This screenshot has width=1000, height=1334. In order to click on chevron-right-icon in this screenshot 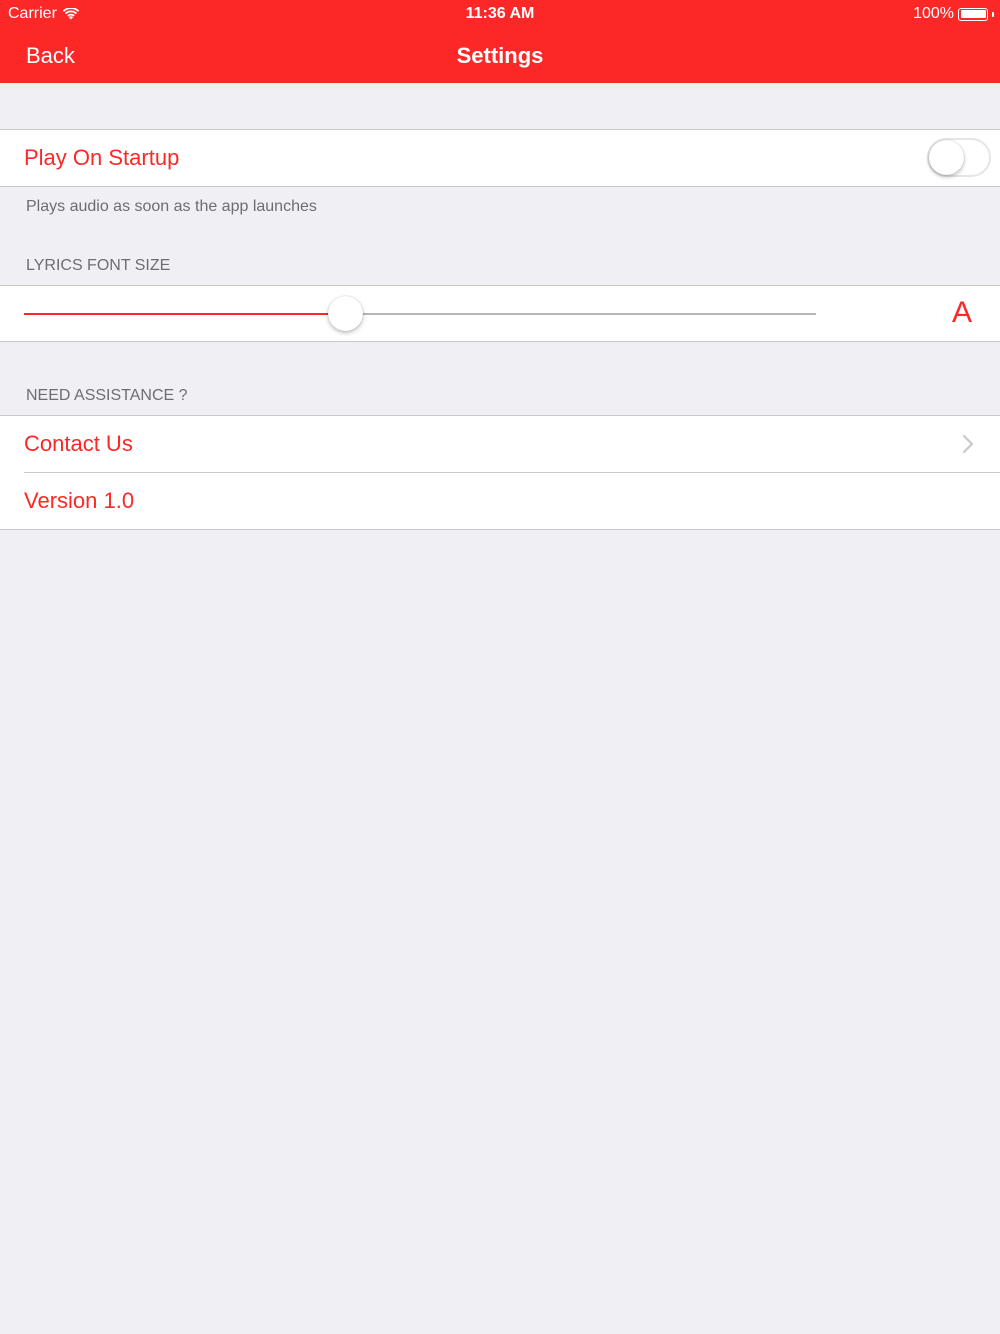, I will do `click(968, 444)`.